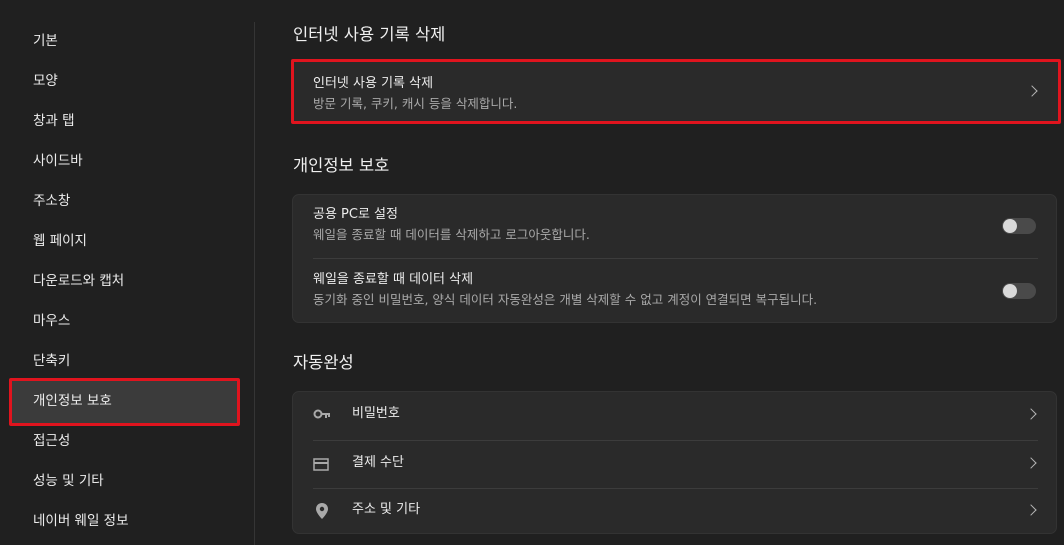  Describe the element at coordinates (341, 165) in the screenshot. I see `section-title-privacy: 개인정보 보호` at that location.